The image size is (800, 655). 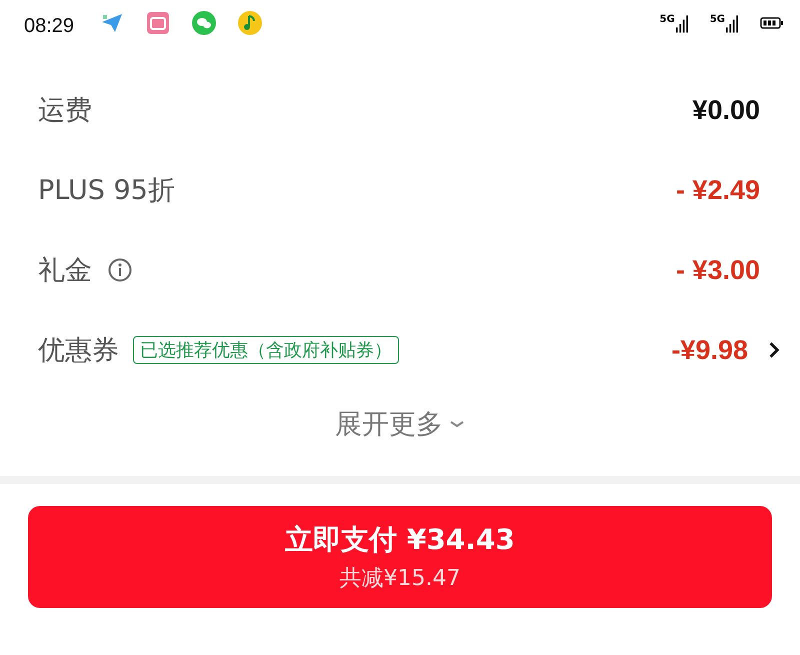 What do you see at coordinates (49, 26) in the screenshot?
I see `status-time: 08:29` at bounding box center [49, 26].